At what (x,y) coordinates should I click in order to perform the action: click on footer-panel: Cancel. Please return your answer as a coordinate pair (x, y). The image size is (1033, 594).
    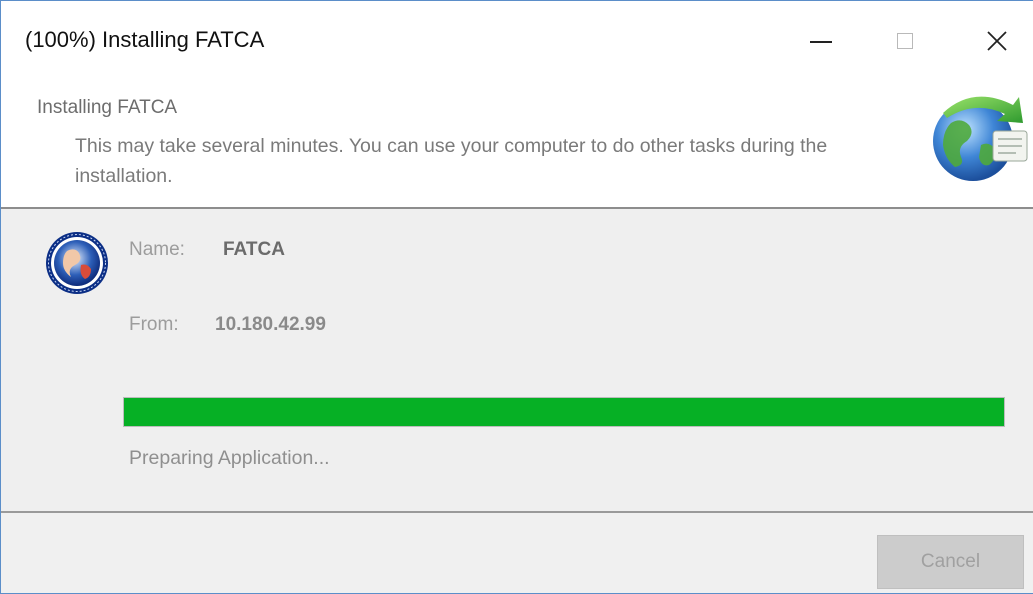
    Looking at the image, I should click on (517, 553).